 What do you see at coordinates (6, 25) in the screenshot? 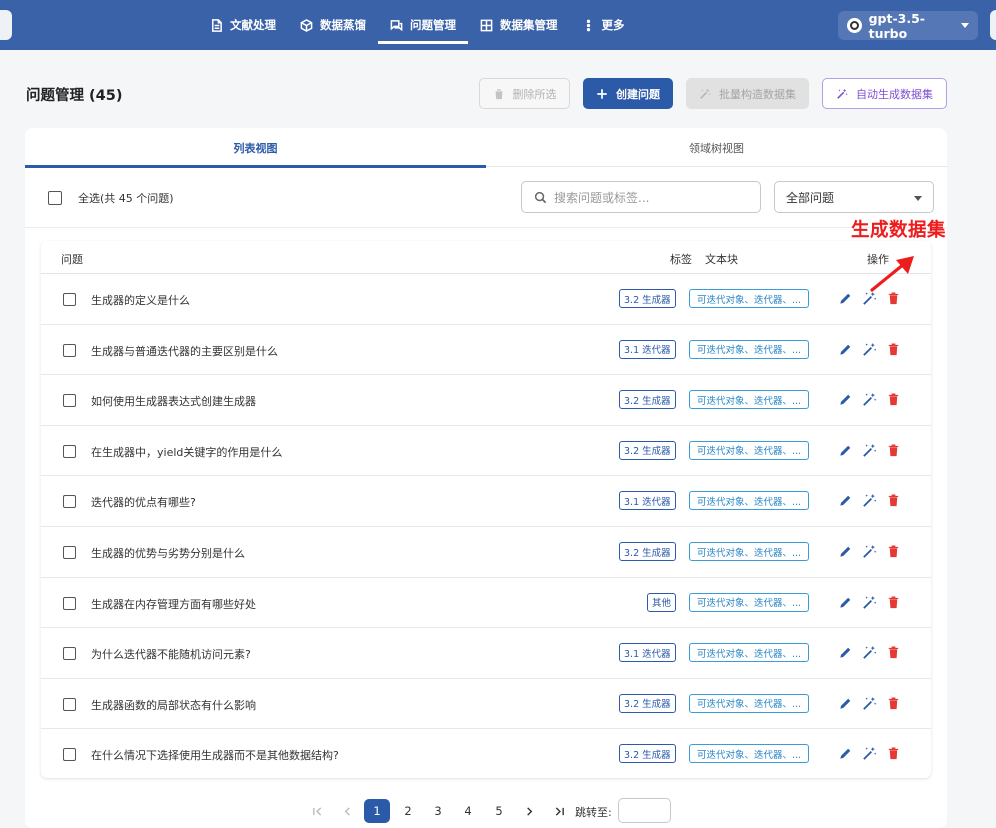
I see `left-panel-stub` at bounding box center [6, 25].